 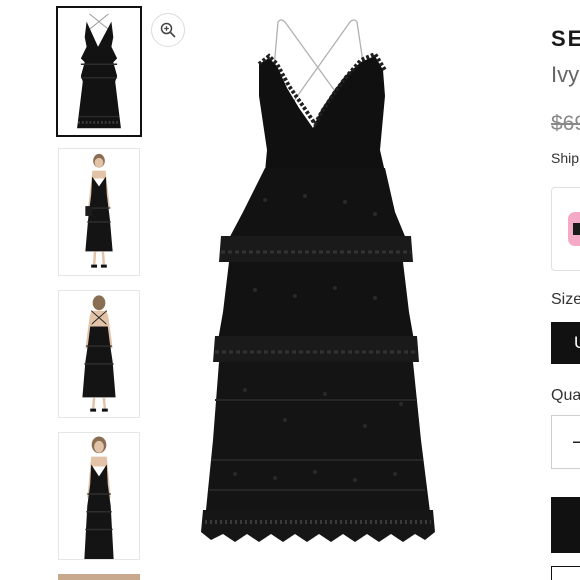 I want to click on add-to-bag-button, so click(x=565, y=525).